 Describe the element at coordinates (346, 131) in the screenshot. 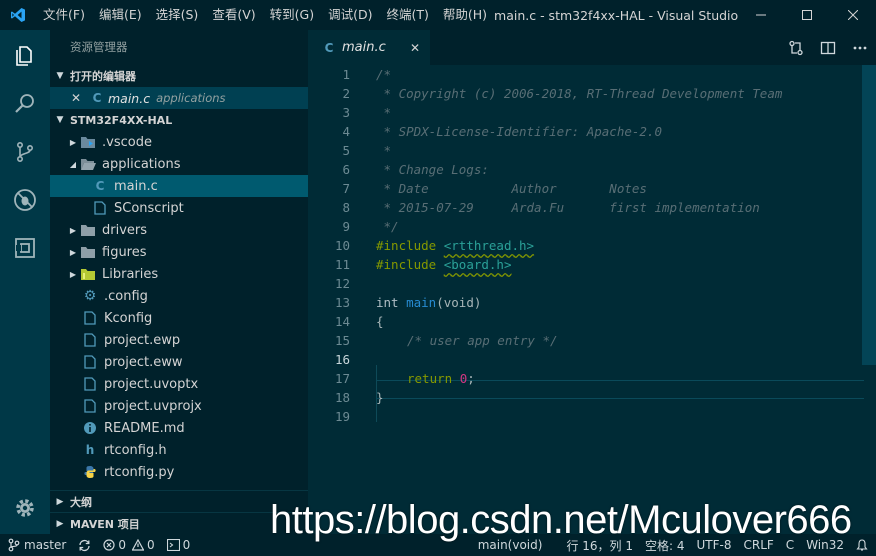

I see `line-number: 4` at that location.